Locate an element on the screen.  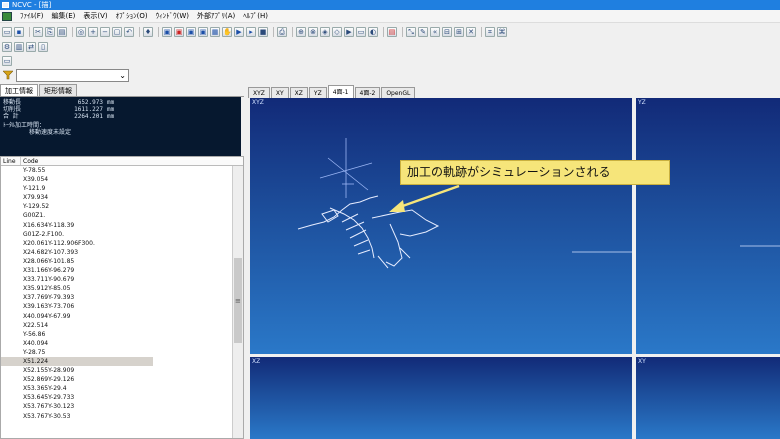
cad-tool-5-icon: ▶ is located at coordinates (349, 31).